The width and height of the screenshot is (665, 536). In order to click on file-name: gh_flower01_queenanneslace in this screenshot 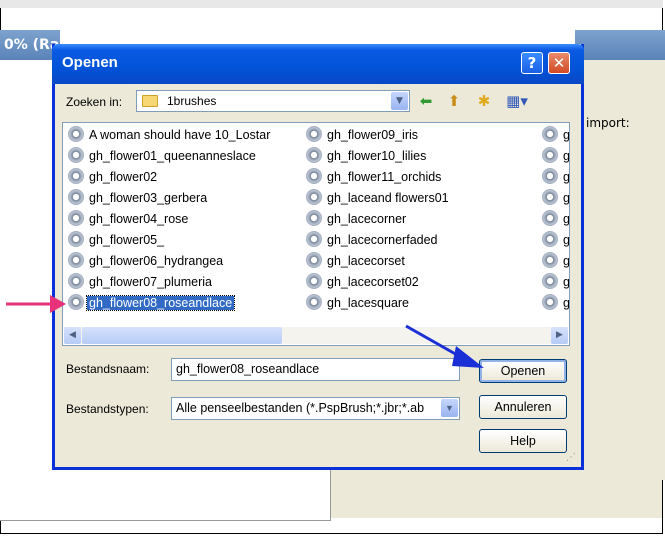, I will do `click(172, 156)`.